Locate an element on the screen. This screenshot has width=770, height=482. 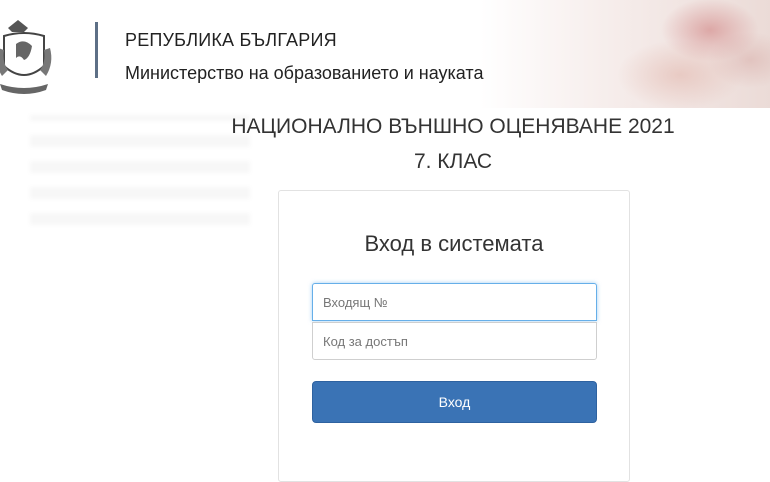
access-code-input is located at coordinates (454, 341).